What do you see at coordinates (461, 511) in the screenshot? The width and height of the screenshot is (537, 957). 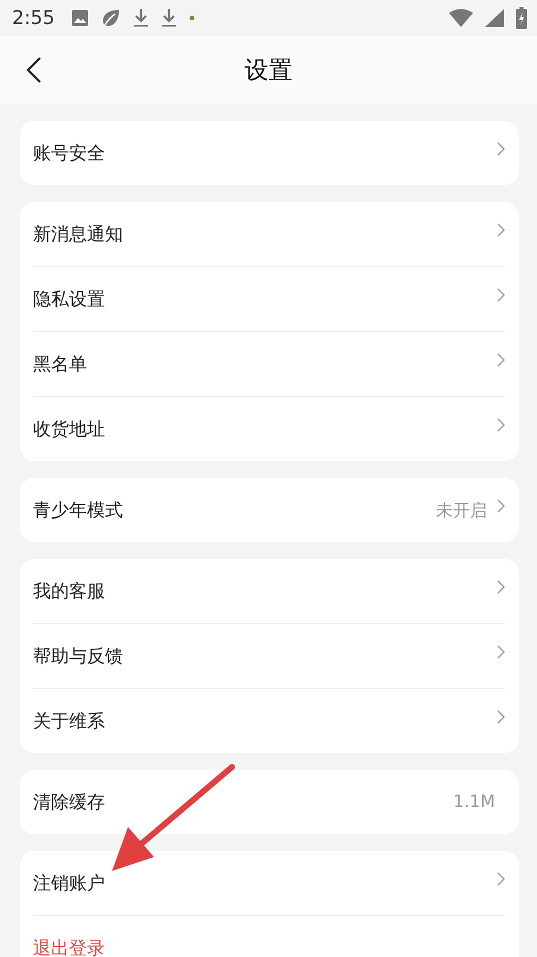 I see `setting-value: 未开启` at bounding box center [461, 511].